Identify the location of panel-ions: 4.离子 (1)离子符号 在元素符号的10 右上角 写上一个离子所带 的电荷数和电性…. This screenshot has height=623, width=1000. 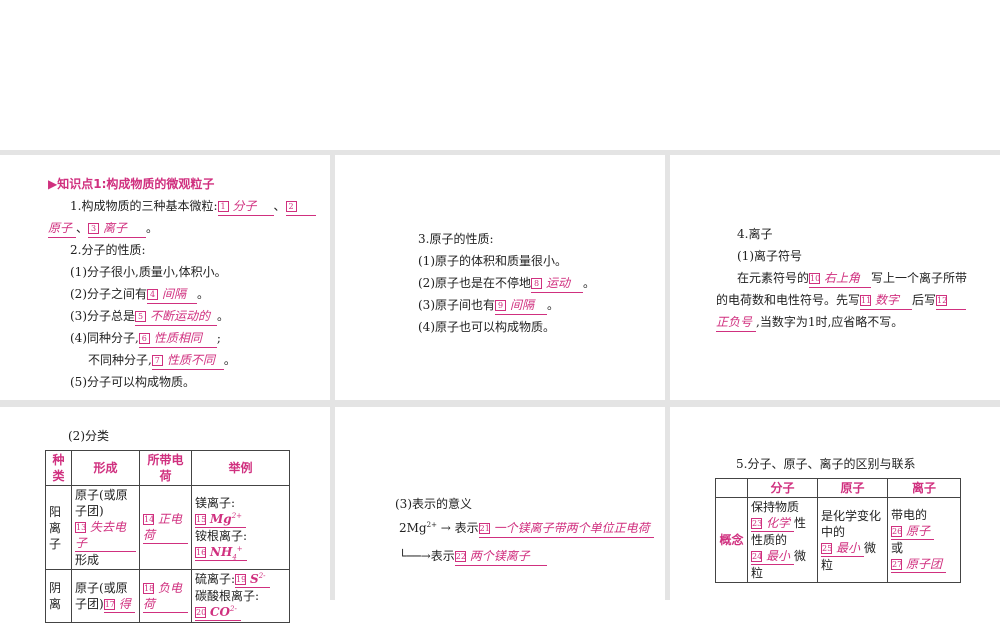
(835, 277).